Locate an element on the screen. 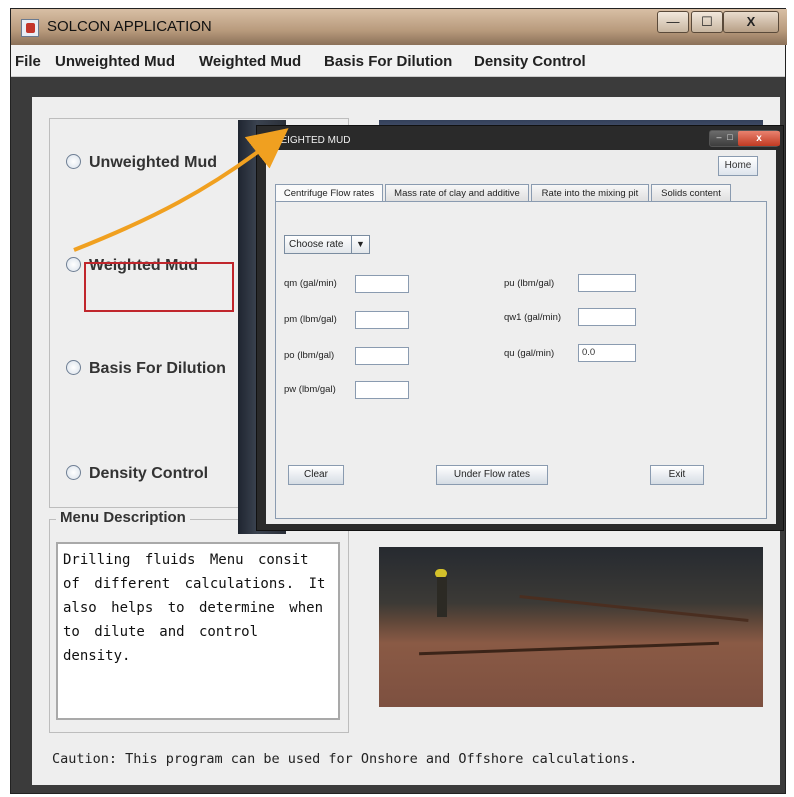 This screenshot has width=794, height=797. input-qm is located at coordinates (382, 284).